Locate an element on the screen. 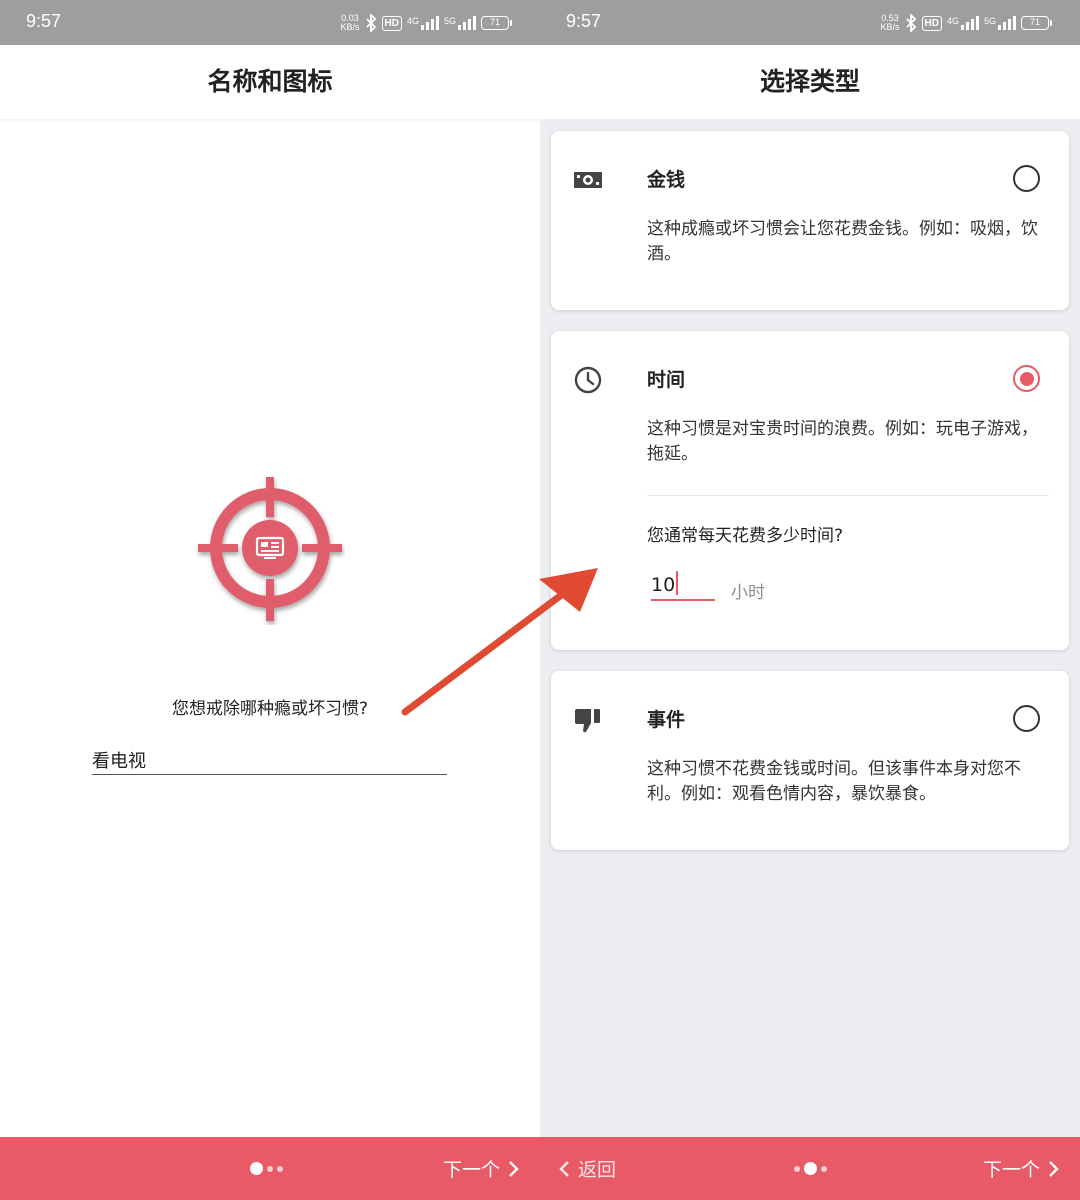 The height and width of the screenshot is (1200, 1080). clock-icon is located at coordinates (588, 380).